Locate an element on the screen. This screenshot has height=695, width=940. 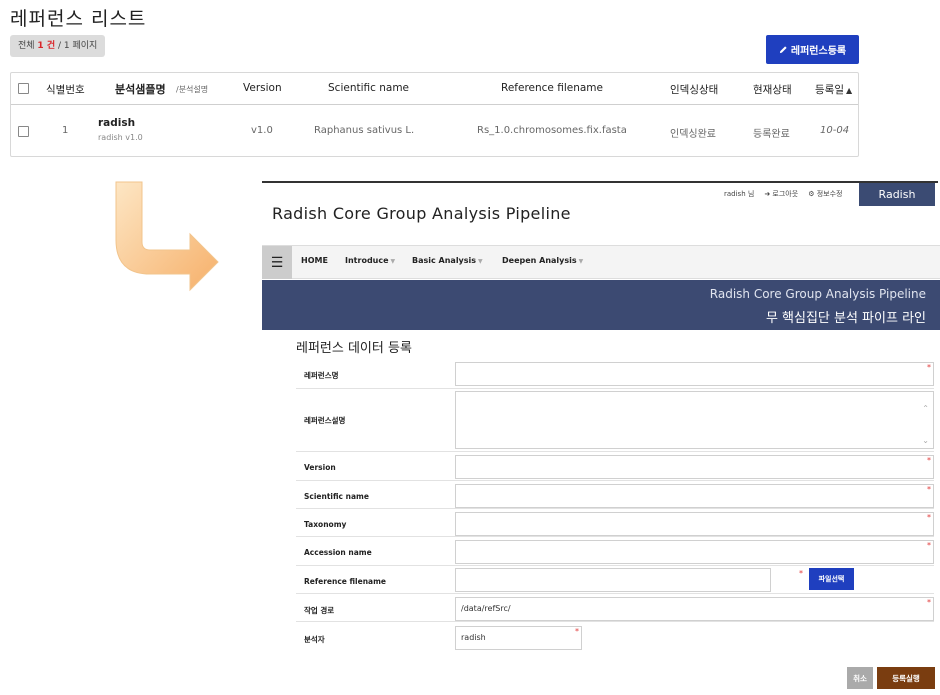
nav-home: HOME is located at coordinates (314, 260).